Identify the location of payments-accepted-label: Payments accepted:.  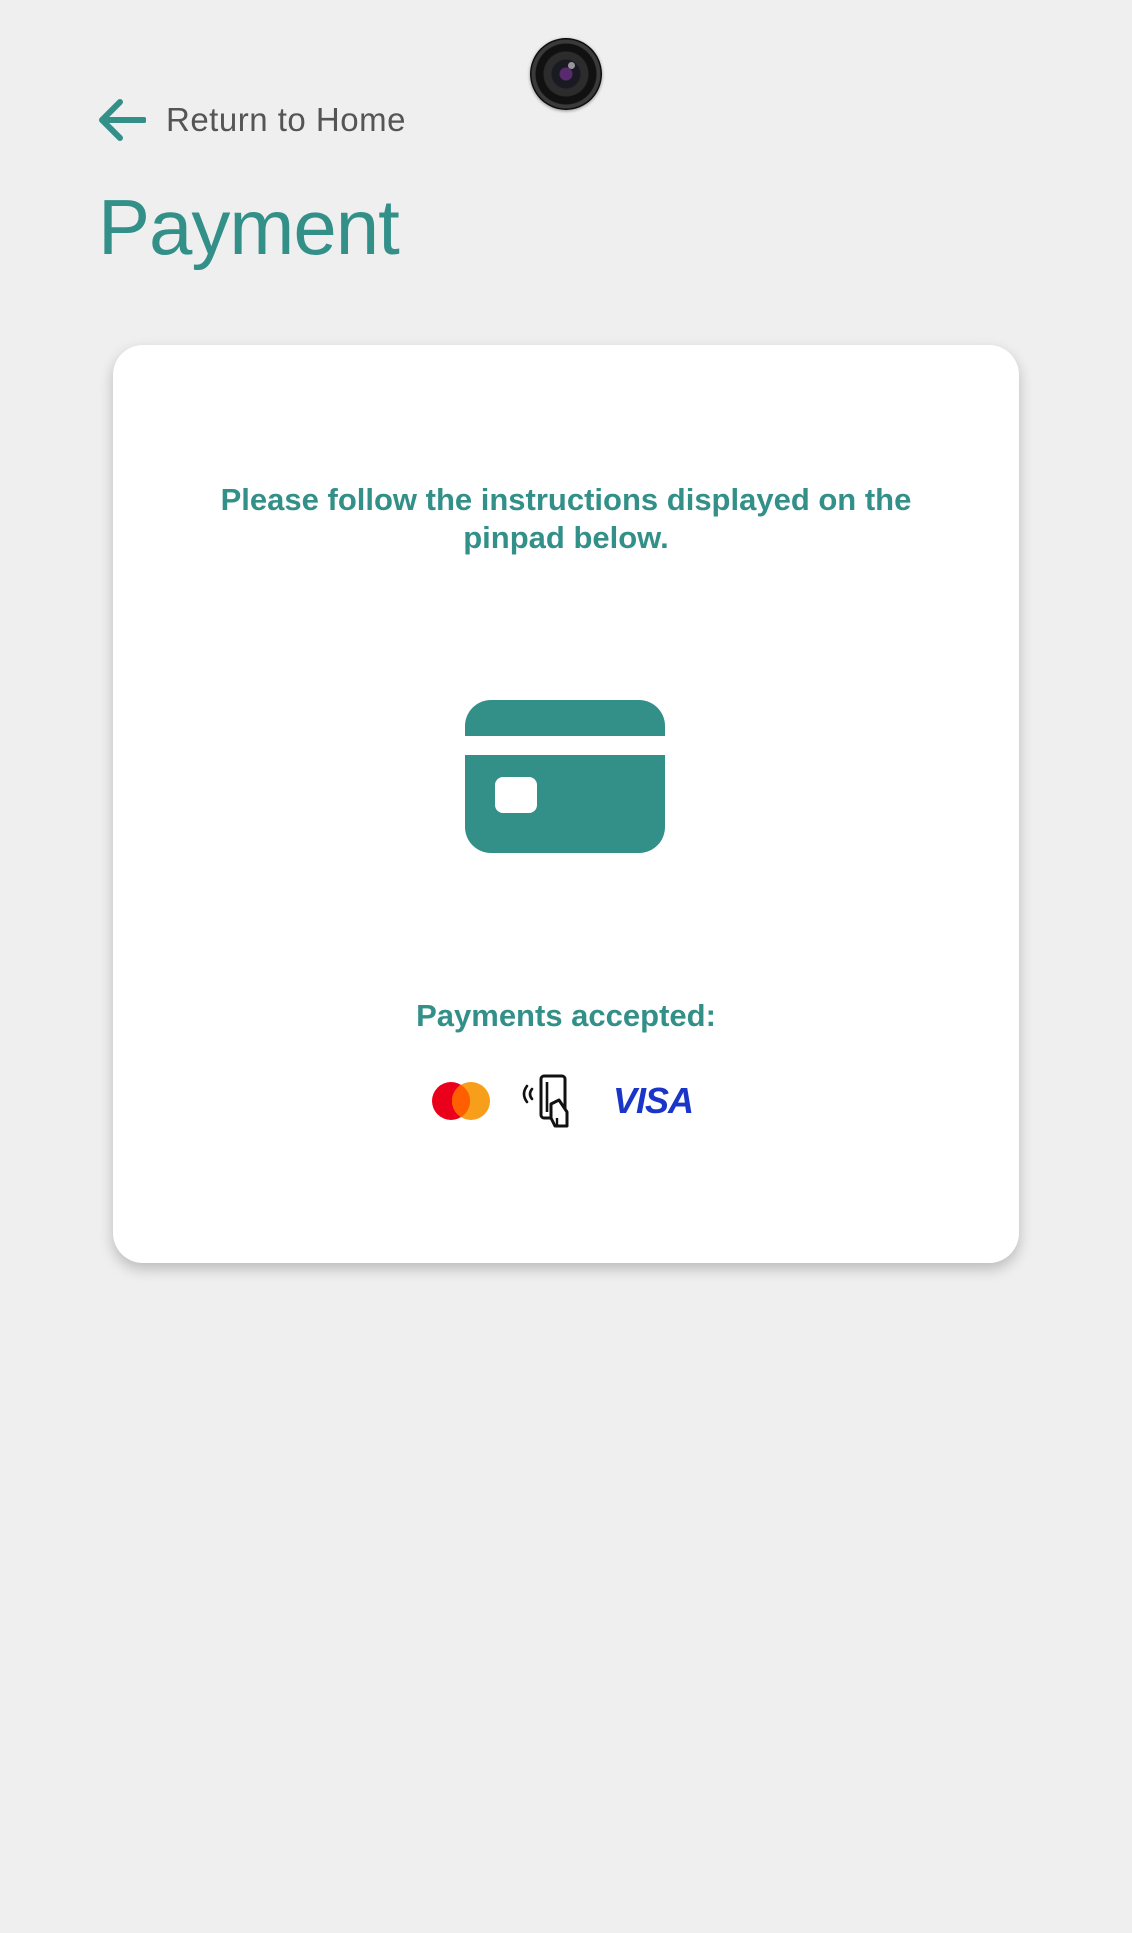
(566, 1015).